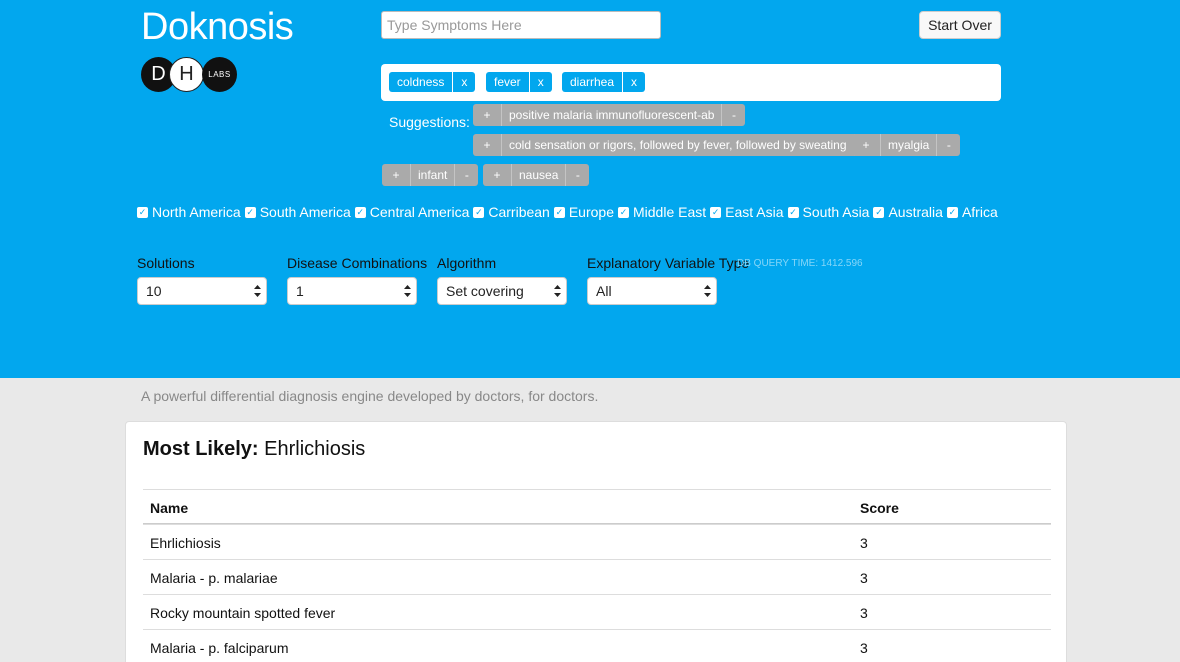  I want to click on region-australia: ✓ Australia, so click(908, 212).